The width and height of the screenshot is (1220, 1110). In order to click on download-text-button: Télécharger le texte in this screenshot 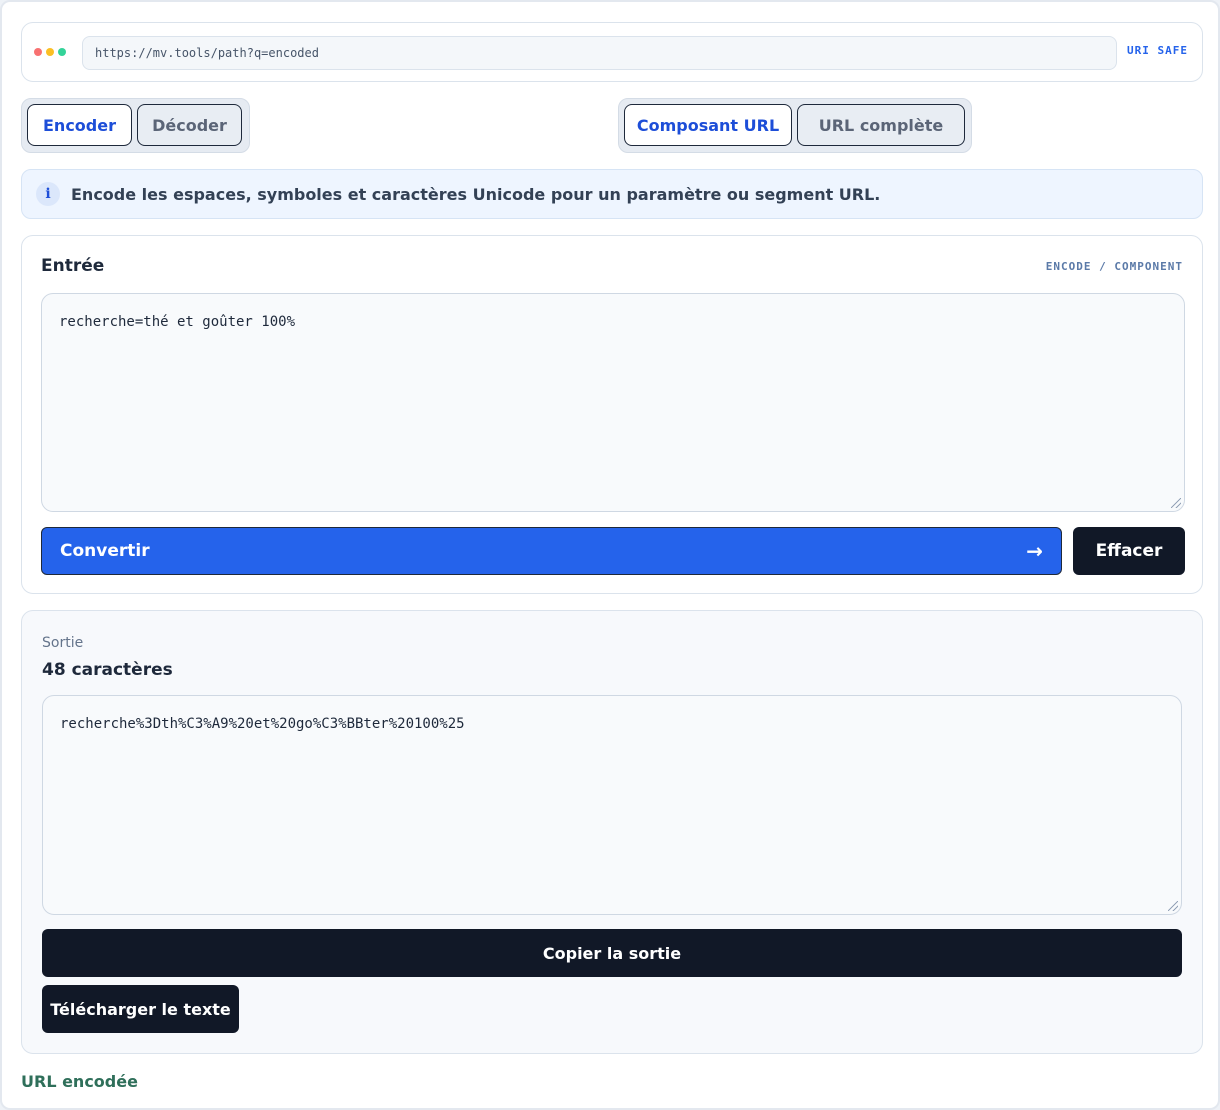, I will do `click(140, 1009)`.